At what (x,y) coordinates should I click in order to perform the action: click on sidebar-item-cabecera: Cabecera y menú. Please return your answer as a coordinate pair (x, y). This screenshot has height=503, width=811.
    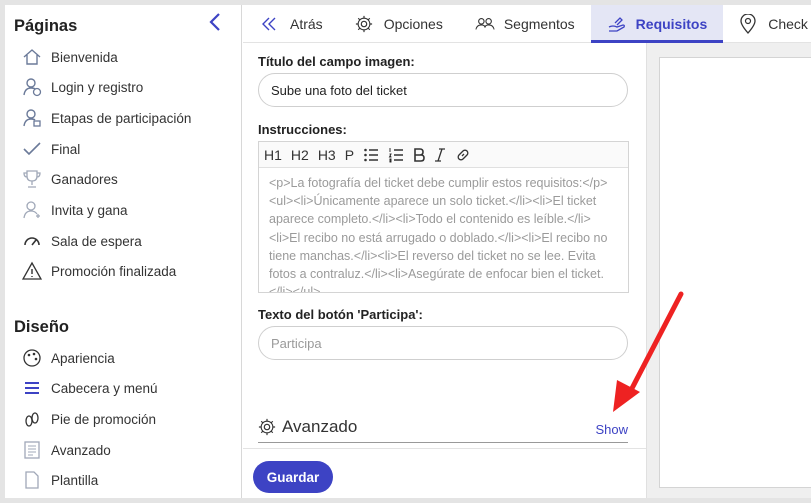
    Looking at the image, I should click on (90, 388).